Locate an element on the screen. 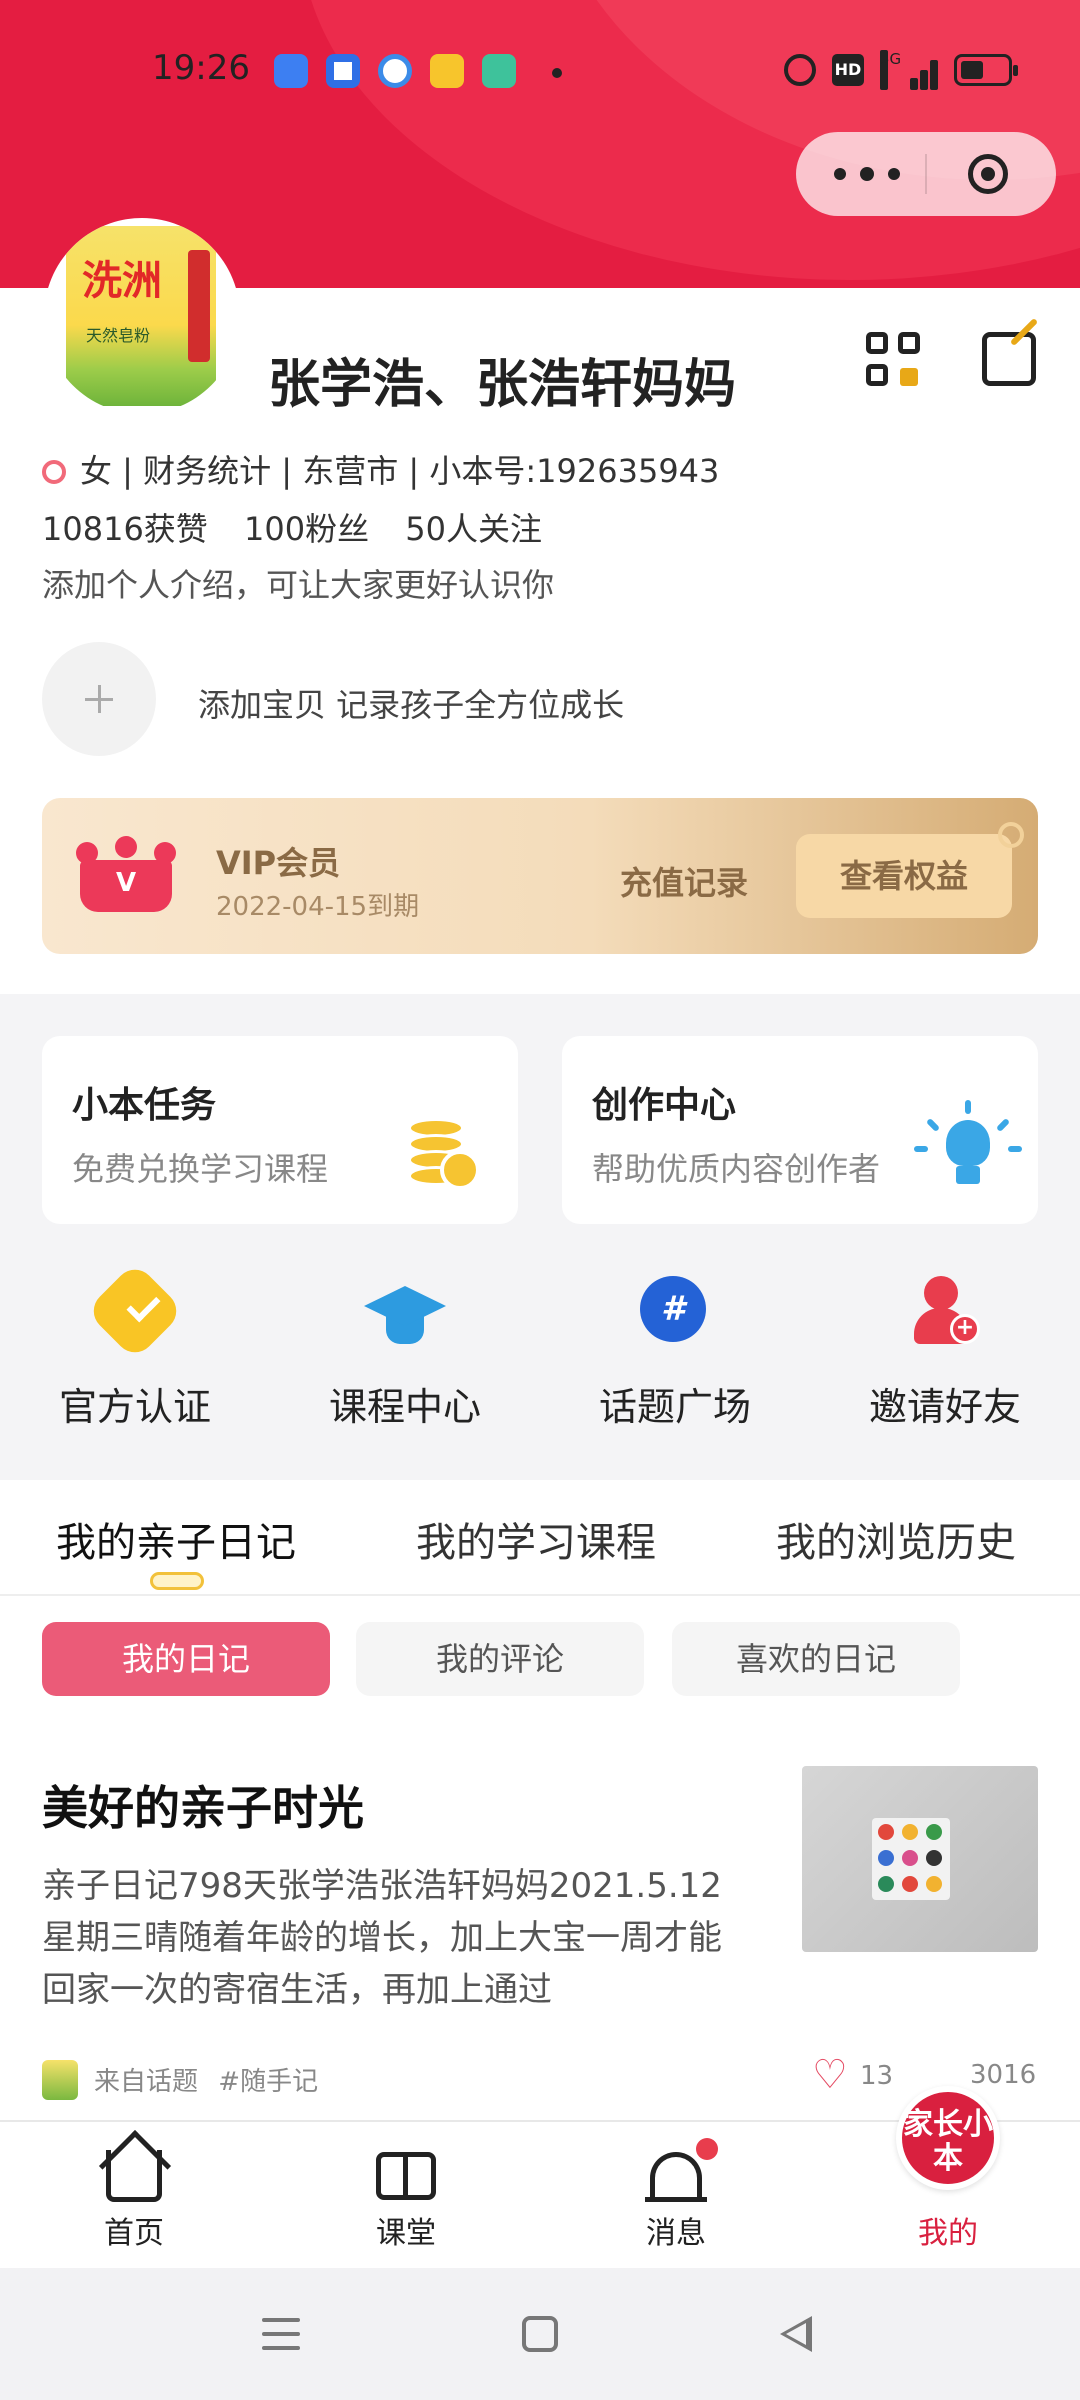 This screenshot has width=1080, height=2400. profile-stats: 10816获赞 100粉丝 50人关注 is located at coordinates (305, 527).